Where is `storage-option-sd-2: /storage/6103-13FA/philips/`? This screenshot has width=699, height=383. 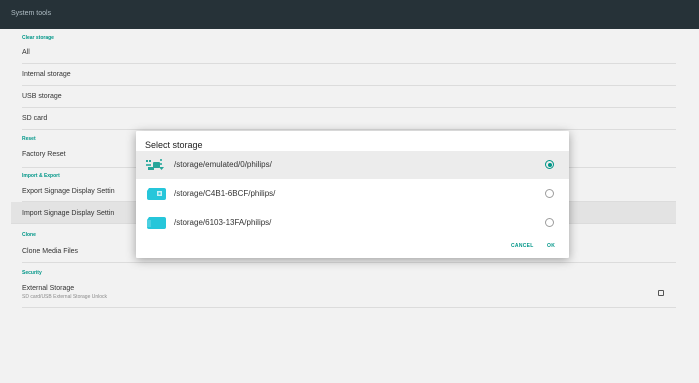 storage-option-sd-2: /storage/6103-13FA/philips/ is located at coordinates (352, 223).